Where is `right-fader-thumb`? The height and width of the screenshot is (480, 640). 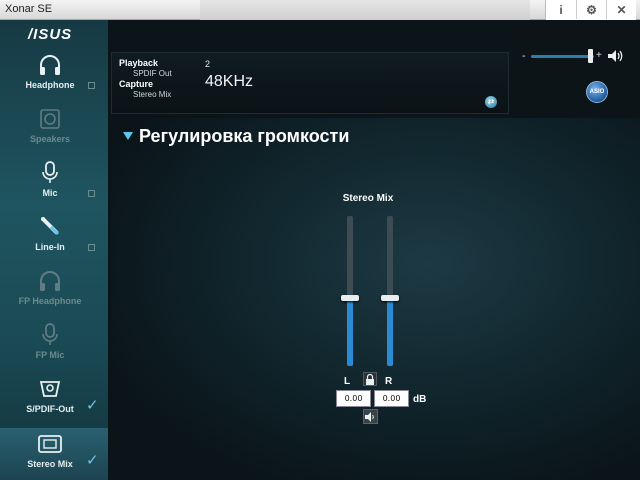
right-fader-thumb is located at coordinates (390, 298).